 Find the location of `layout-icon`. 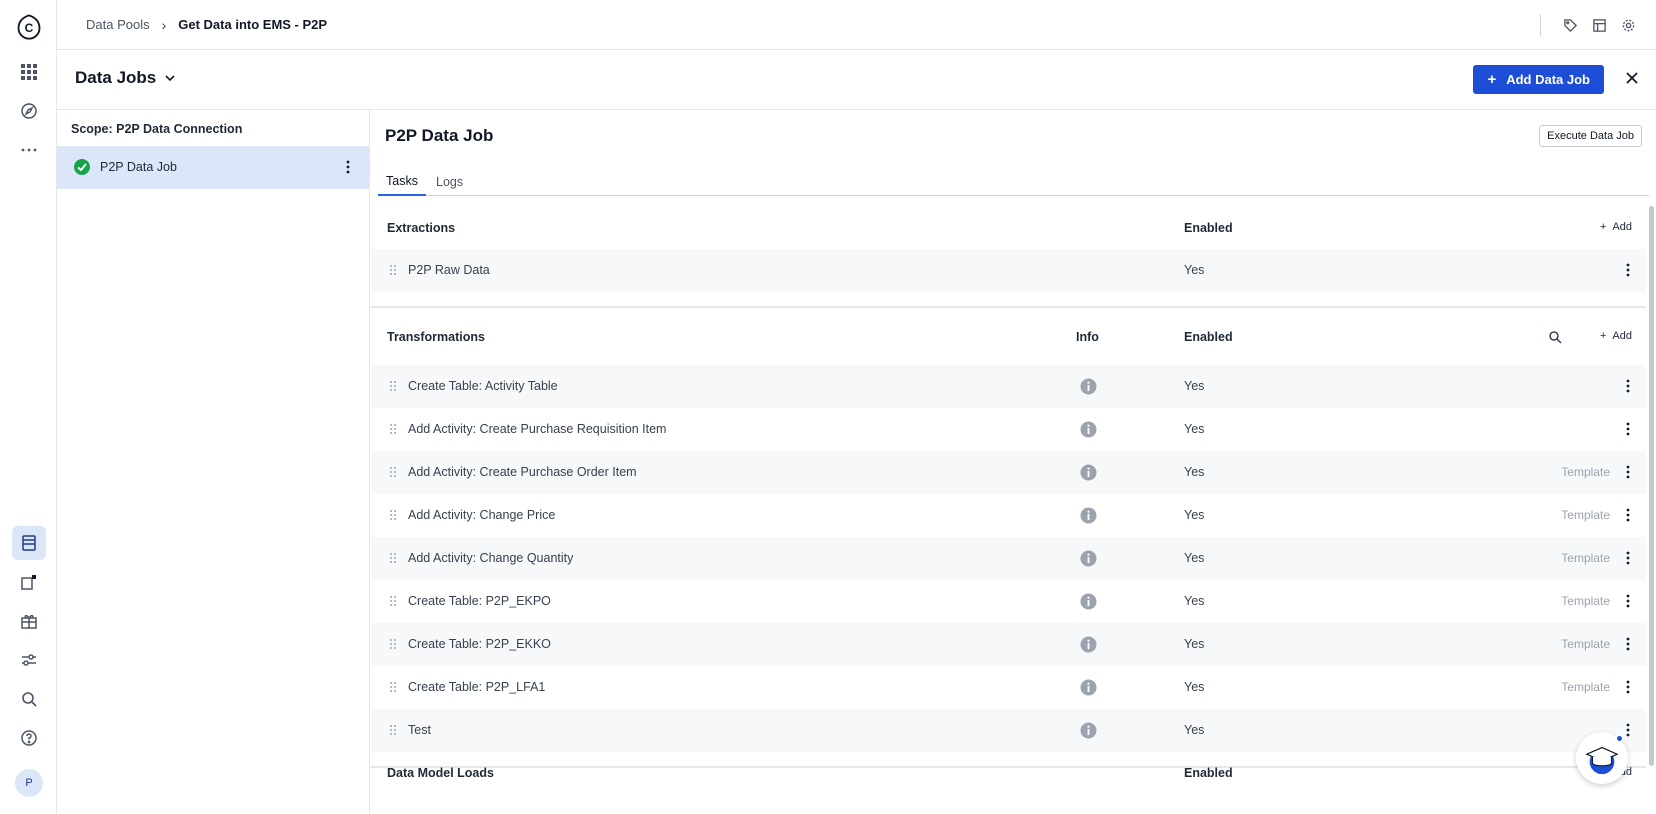

layout-icon is located at coordinates (1599, 25).